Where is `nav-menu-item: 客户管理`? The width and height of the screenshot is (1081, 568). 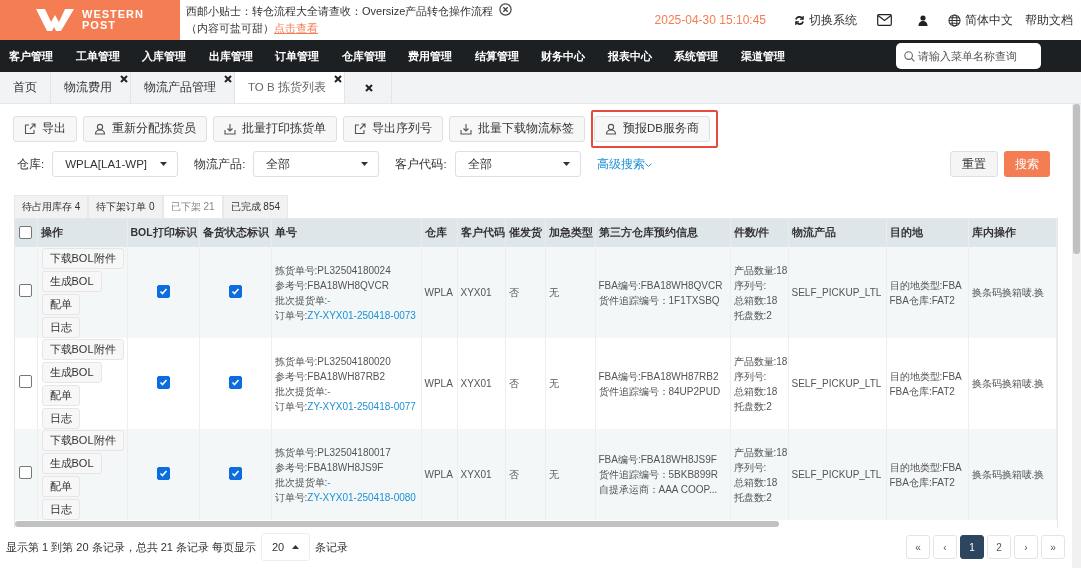 nav-menu-item: 客户管理 is located at coordinates (31, 56).